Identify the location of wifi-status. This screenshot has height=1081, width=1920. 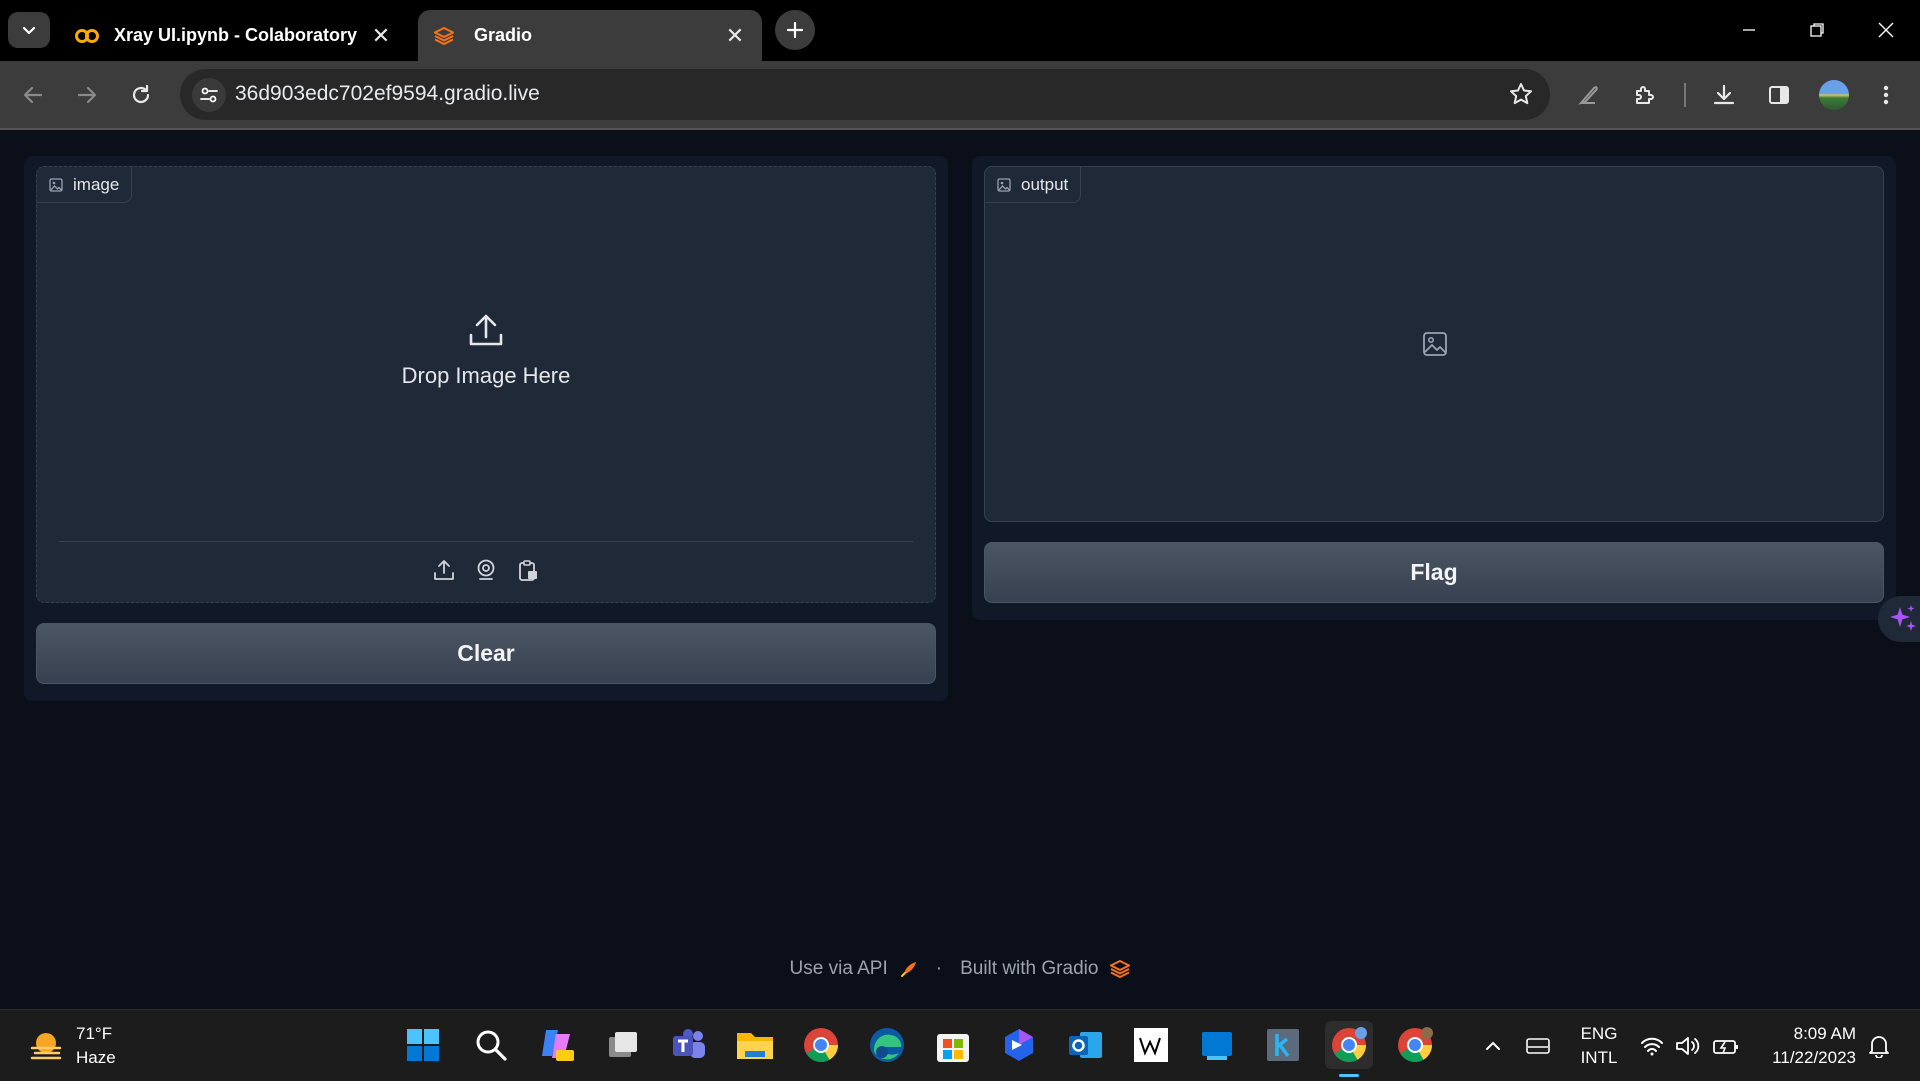
(1652, 1045).